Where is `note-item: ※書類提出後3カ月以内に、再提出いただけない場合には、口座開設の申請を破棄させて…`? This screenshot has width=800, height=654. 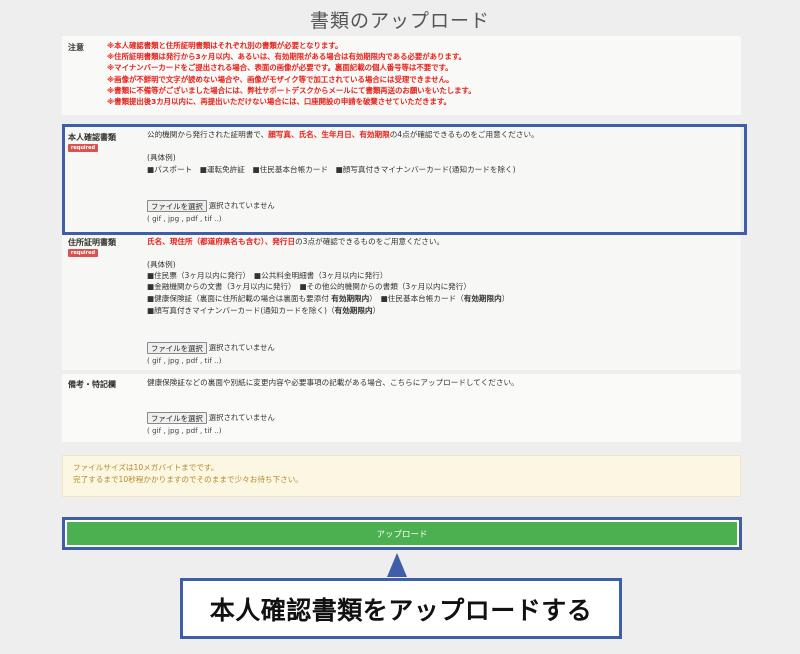
note-item: ※書類提出後3カ月以内に、再提出いただけない場合には、口座開設の申請を破棄させて… is located at coordinates (279, 102).